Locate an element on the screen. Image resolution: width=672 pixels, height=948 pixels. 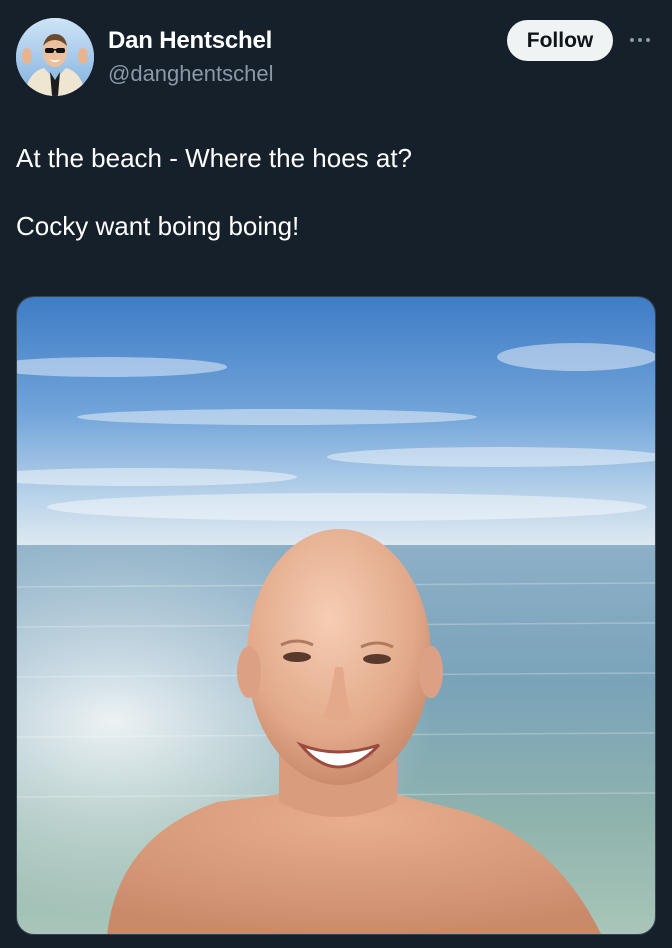
tweet-text-line: At the beach - Where the hoes at? is located at coordinates (214, 158).